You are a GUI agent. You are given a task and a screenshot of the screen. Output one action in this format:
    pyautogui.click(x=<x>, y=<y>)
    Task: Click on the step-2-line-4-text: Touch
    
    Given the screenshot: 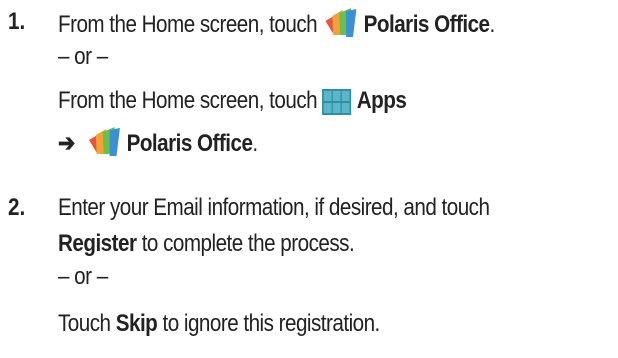 What is the action you would take?
    pyautogui.click(x=87, y=323)
    